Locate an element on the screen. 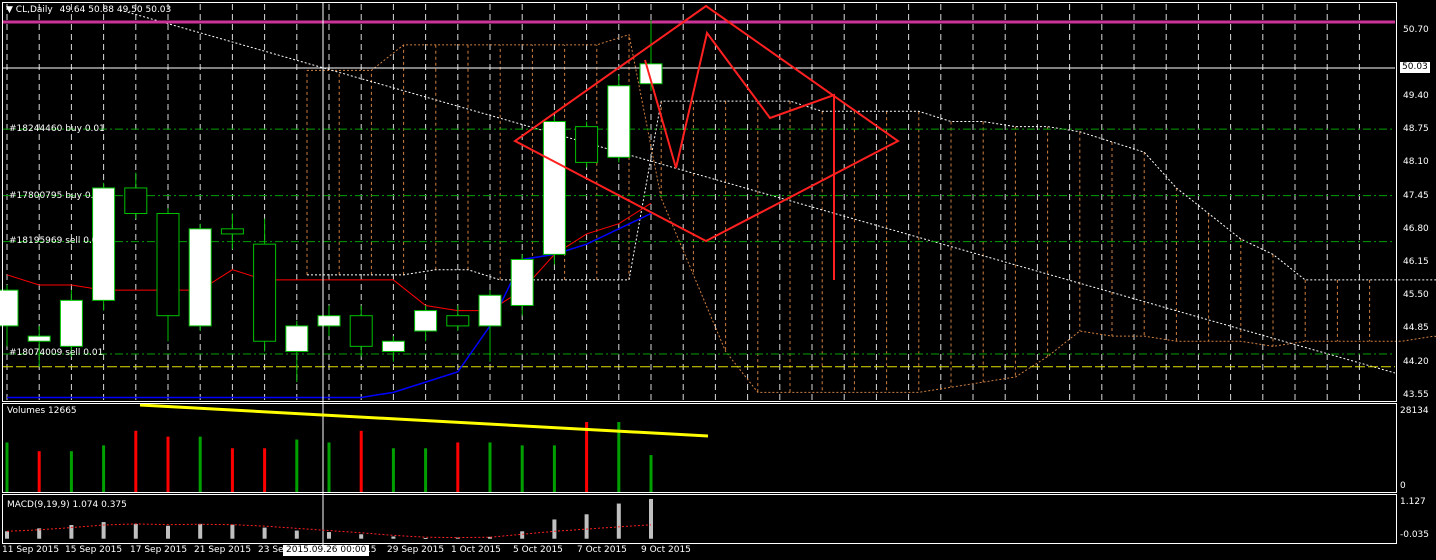 This screenshot has width=1436, height=560. symbol-label: CL,Daily is located at coordinates (34, 10).